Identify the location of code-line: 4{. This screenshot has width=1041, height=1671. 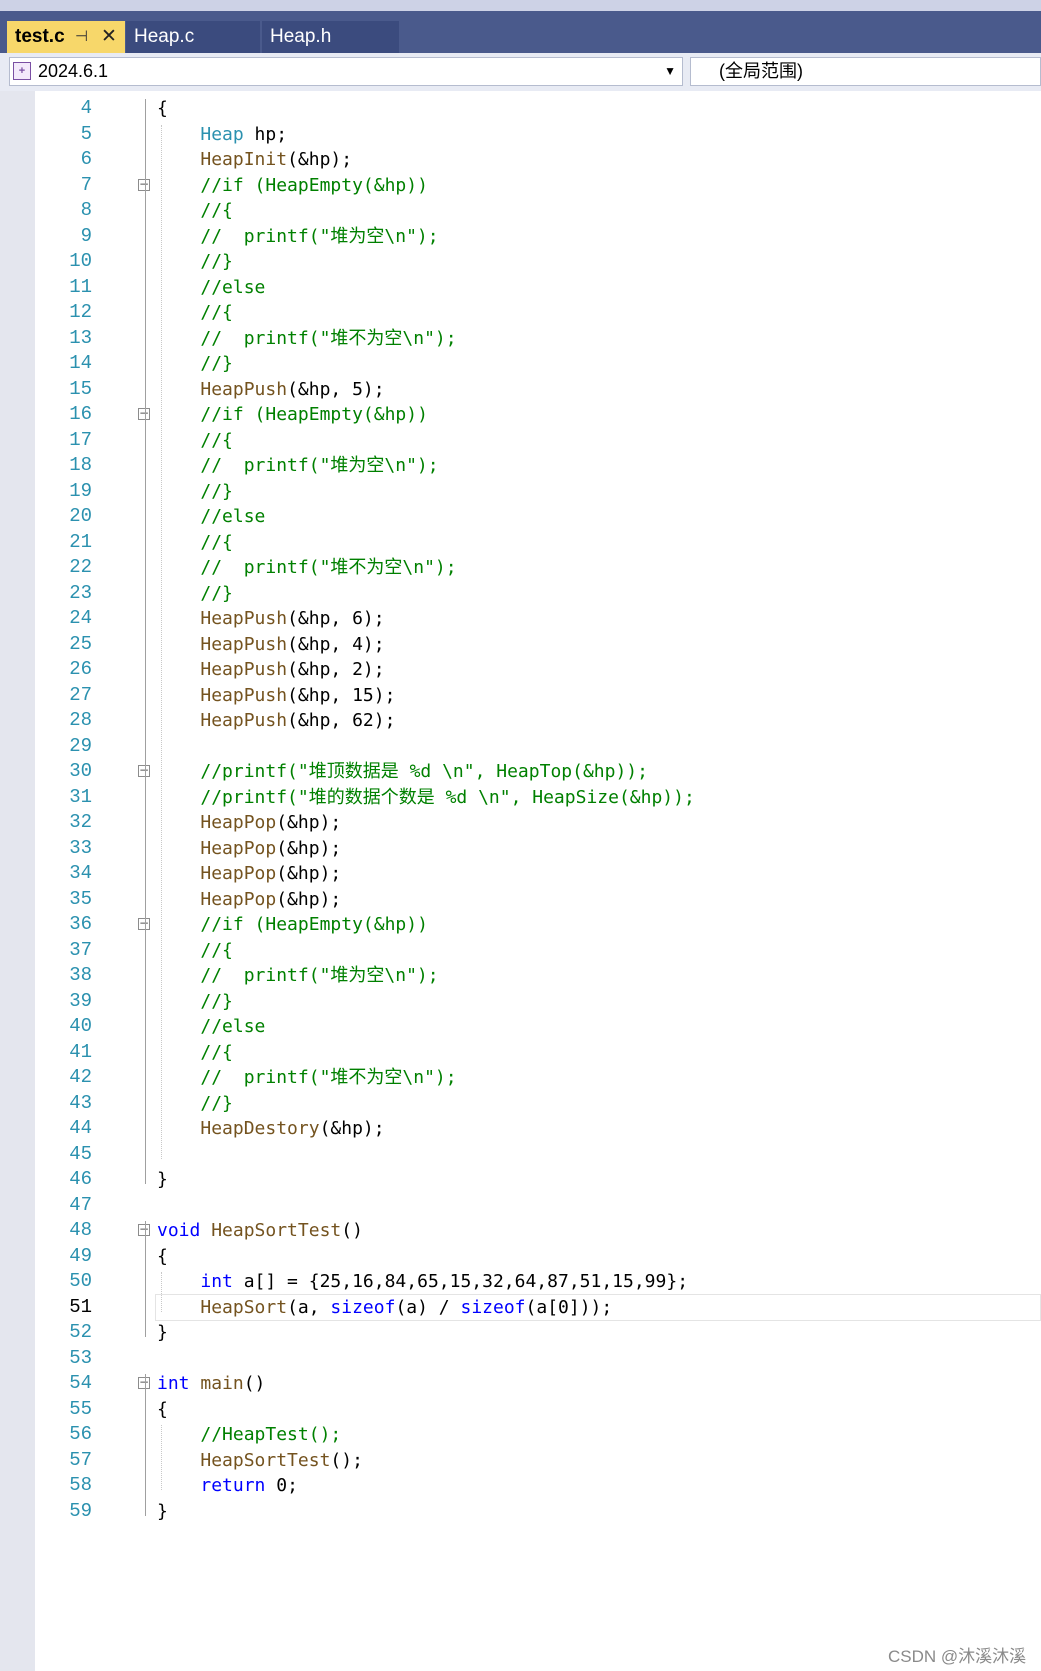
(538, 108).